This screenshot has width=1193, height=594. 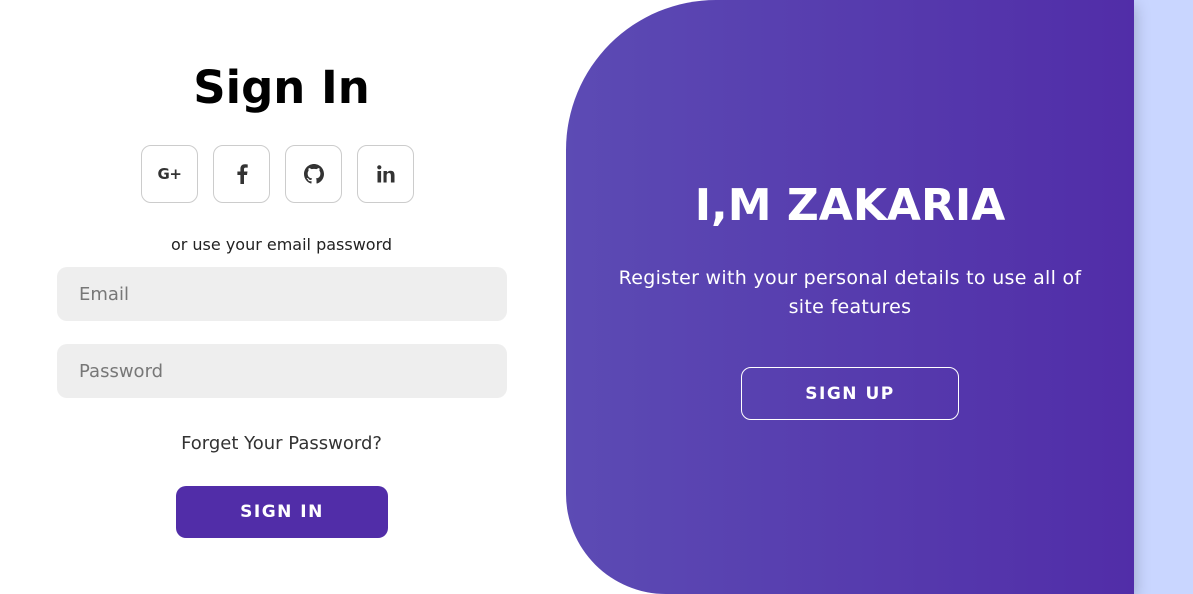 I want to click on facebook-icon, so click(x=242, y=174).